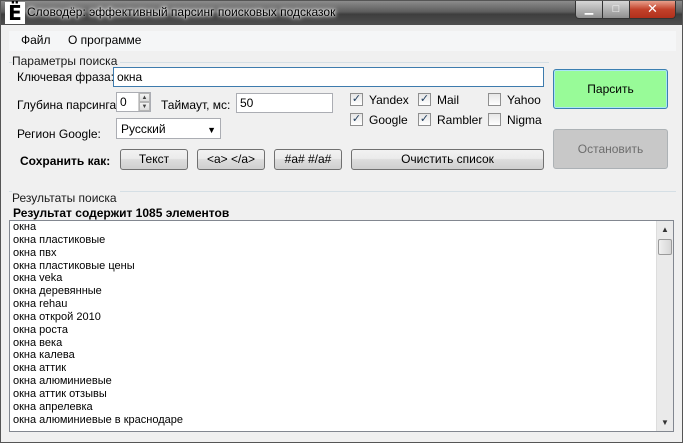 This screenshot has width=683, height=443. I want to click on rambler-checkbox: ✓, so click(424, 119).